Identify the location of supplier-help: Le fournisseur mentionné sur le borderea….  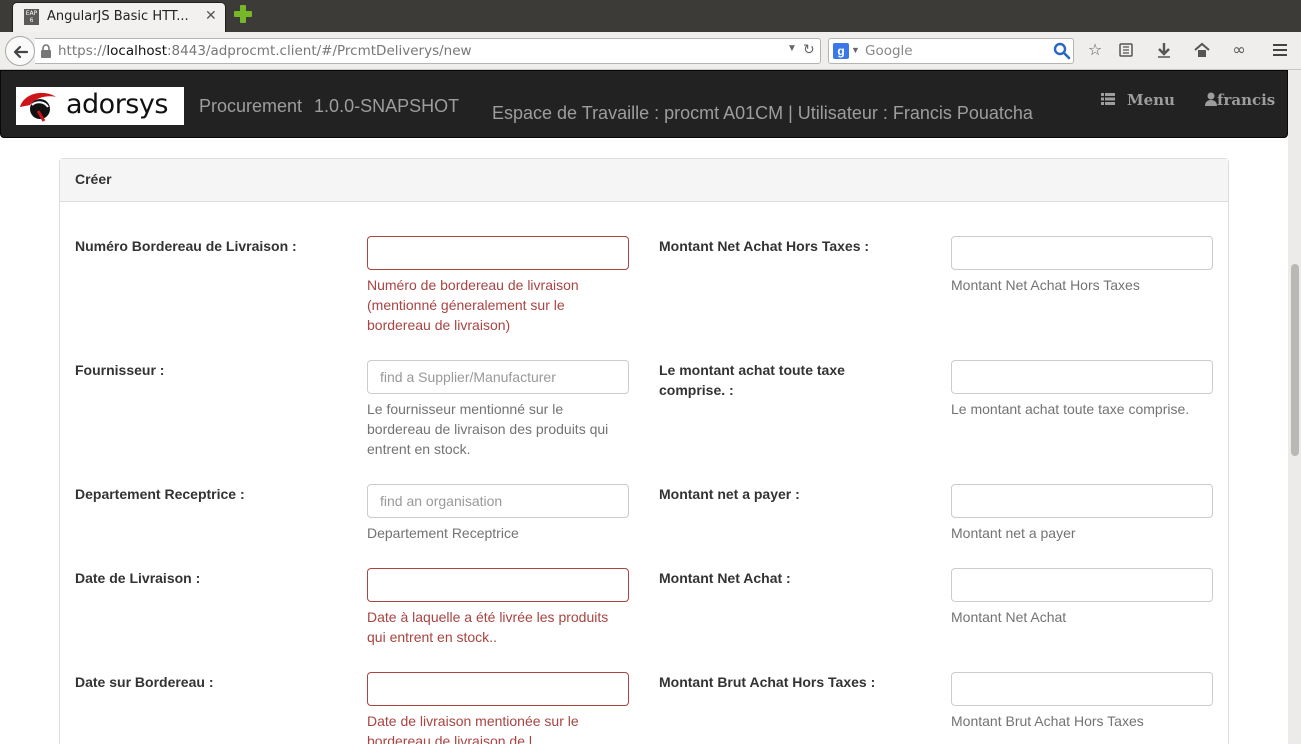
(488, 429).